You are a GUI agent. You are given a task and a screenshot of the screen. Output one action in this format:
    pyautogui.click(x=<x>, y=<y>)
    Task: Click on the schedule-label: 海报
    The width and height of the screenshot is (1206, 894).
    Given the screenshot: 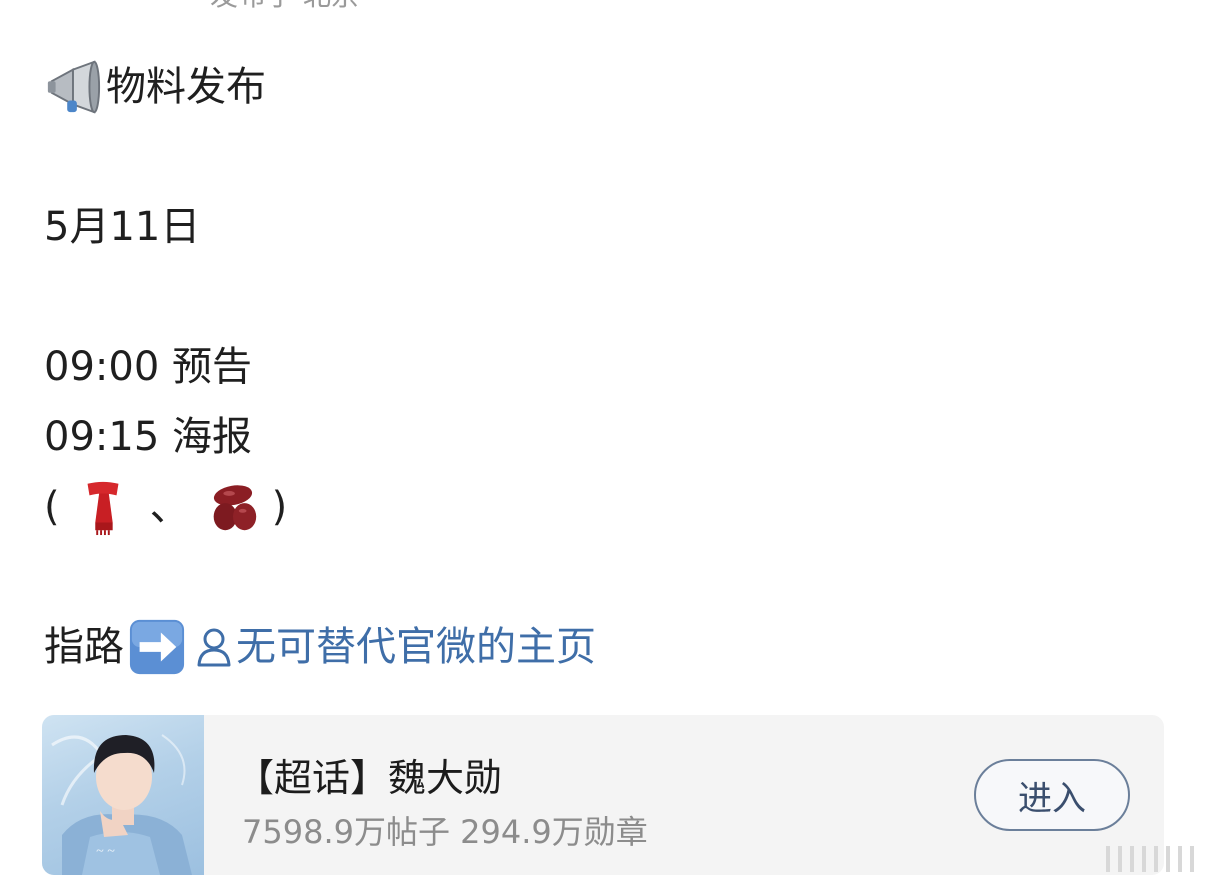 What is the action you would take?
    pyautogui.click(x=212, y=437)
    